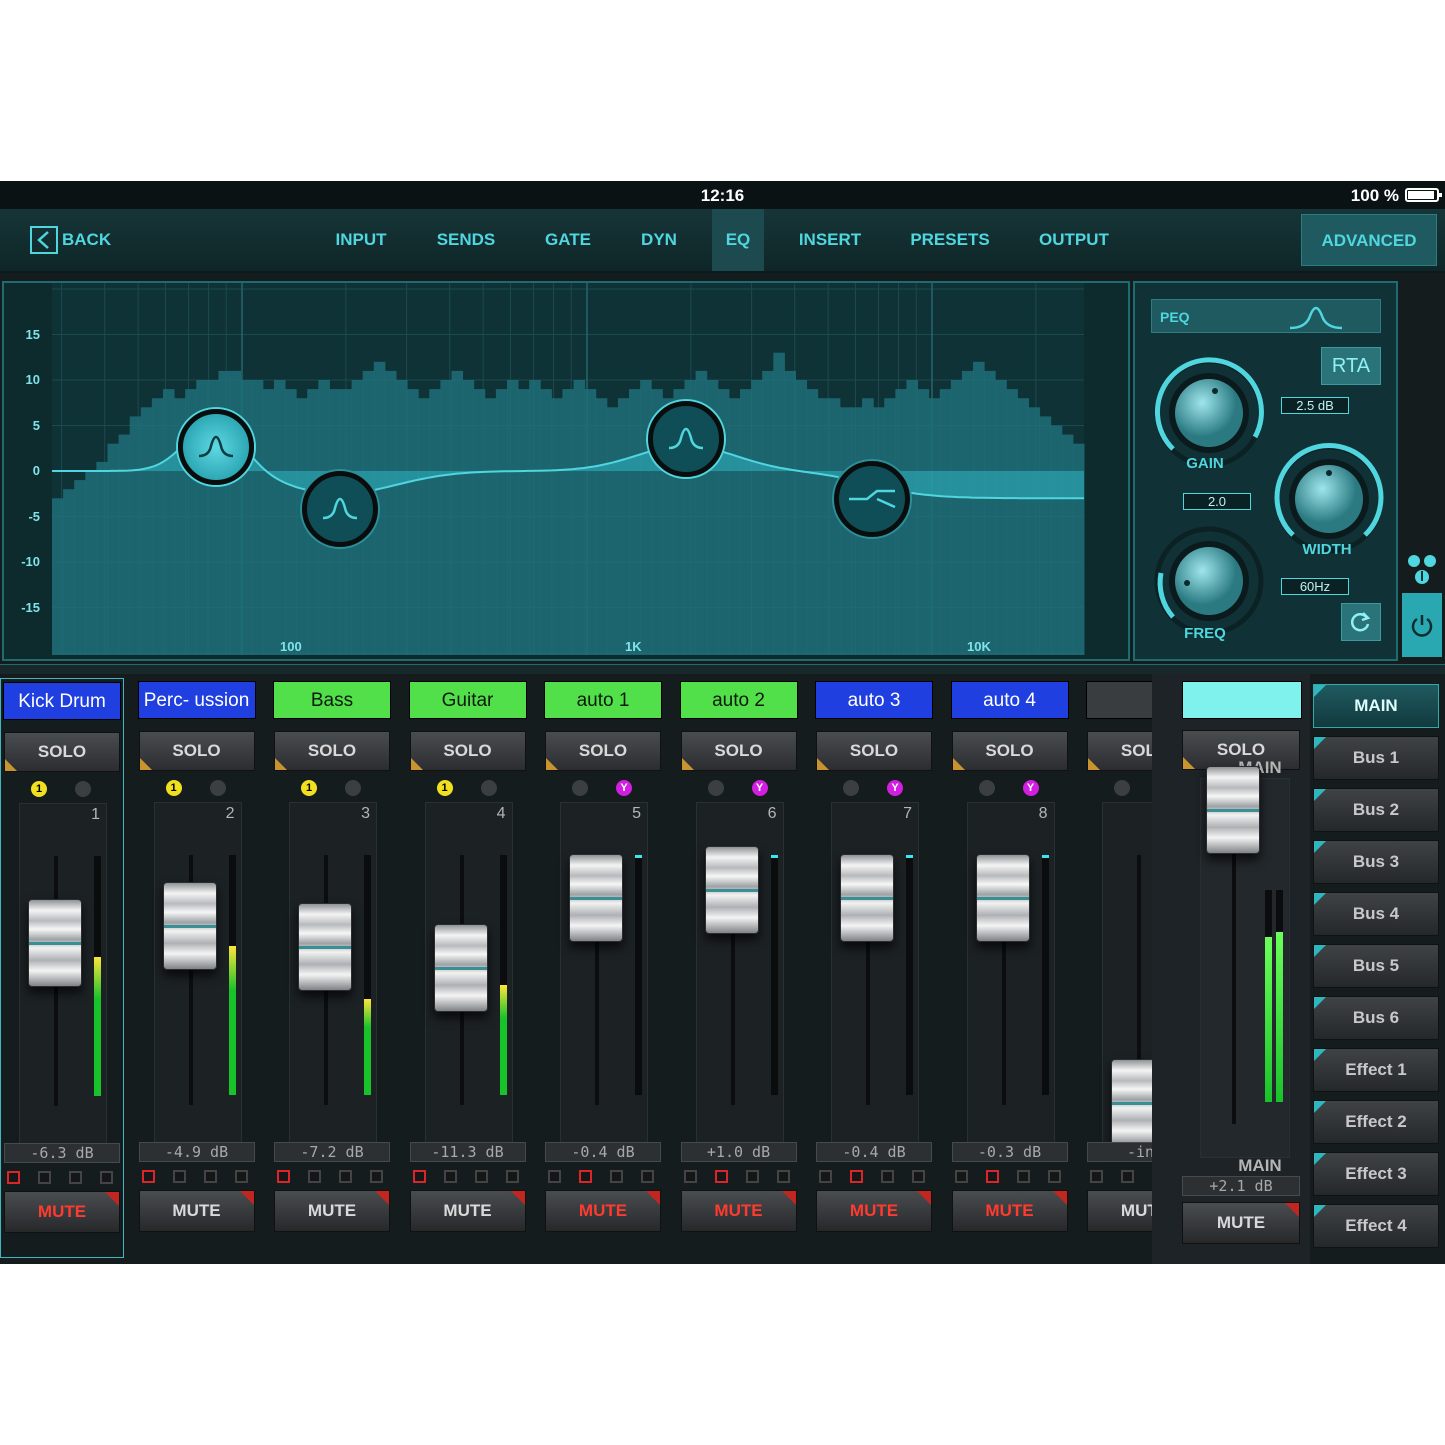 The width and height of the screenshot is (1445, 1445). I want to click on eq-band-2-handle, so click(340, 509).